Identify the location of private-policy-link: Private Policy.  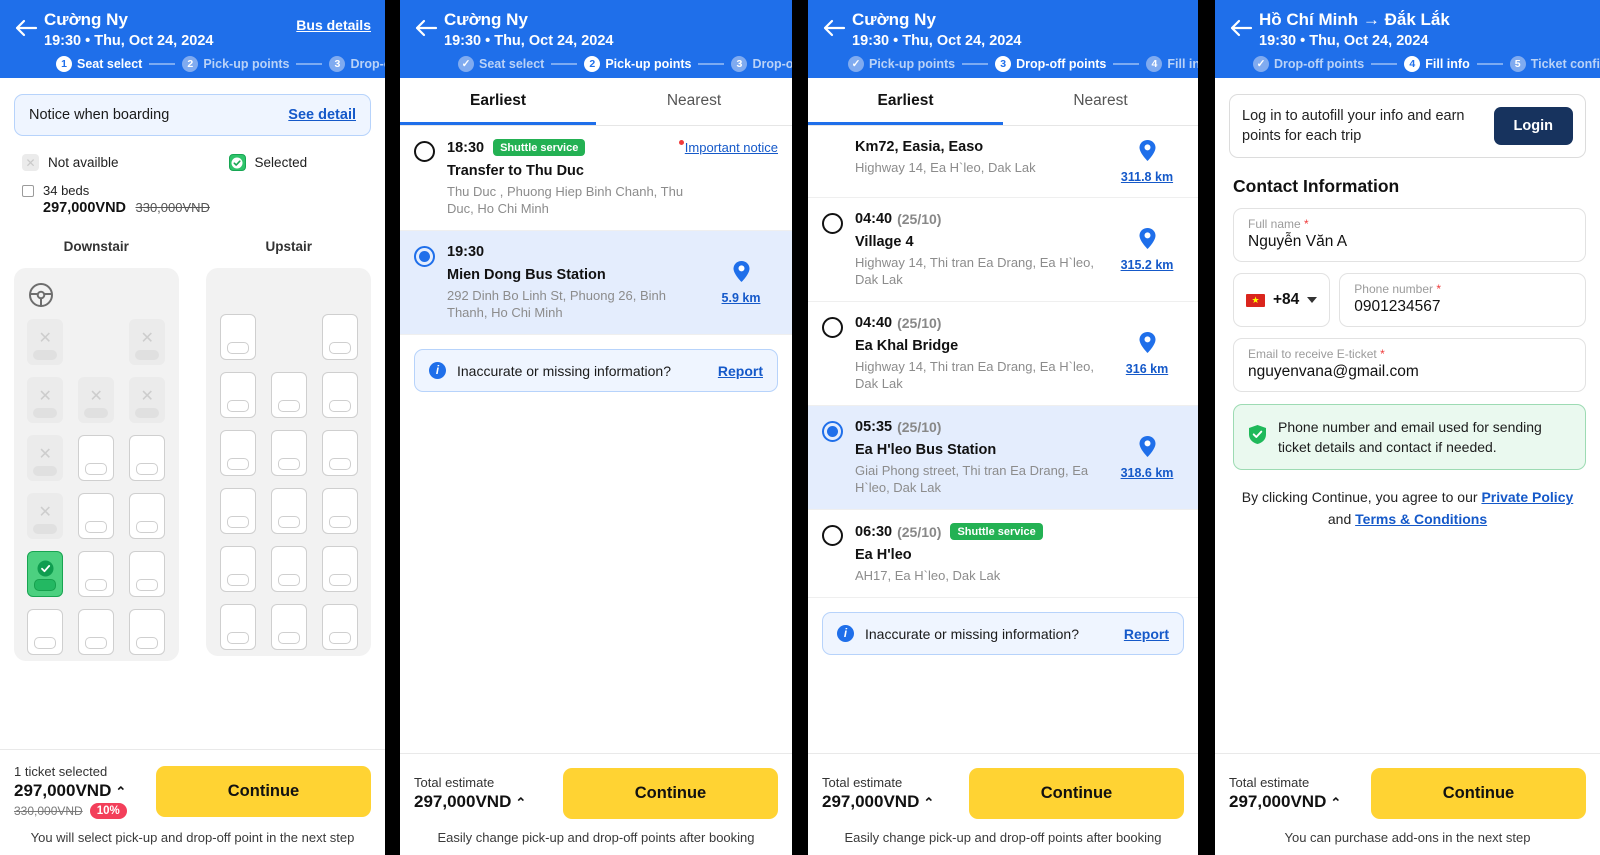
(1527, 497).